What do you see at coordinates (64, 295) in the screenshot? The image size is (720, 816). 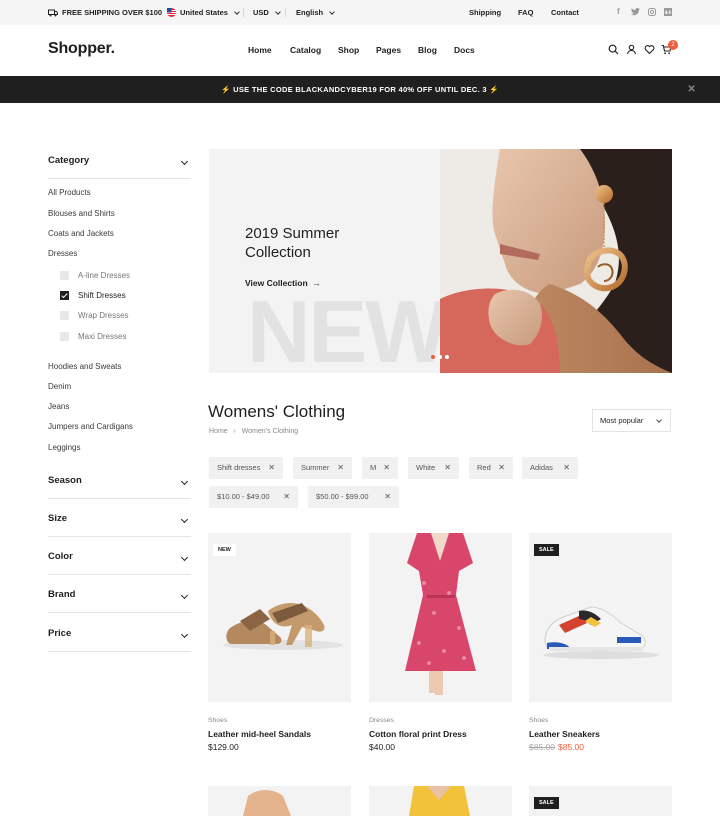 I see `checkbox-checked` at bounding box center [64, 295].